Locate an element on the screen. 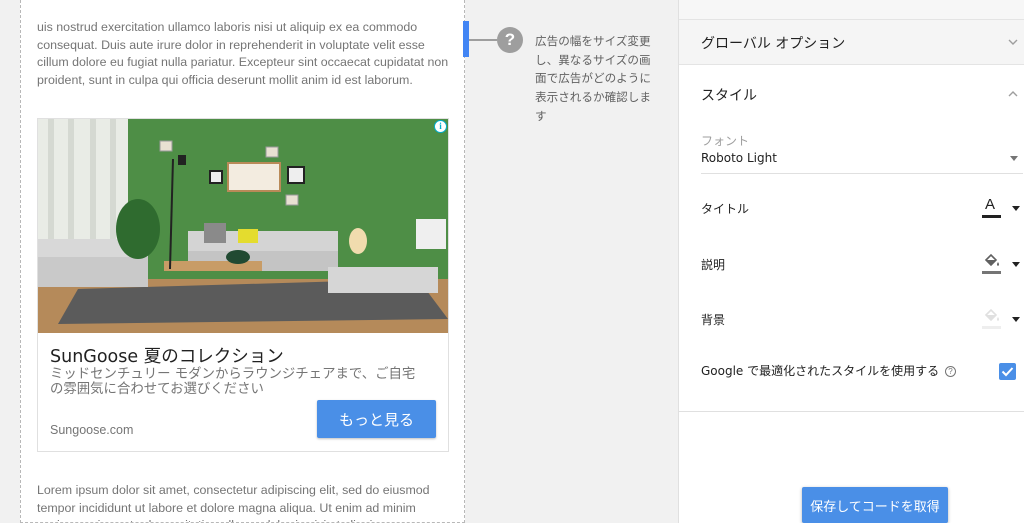  font-select-underline is located at coordinates (862, 173).